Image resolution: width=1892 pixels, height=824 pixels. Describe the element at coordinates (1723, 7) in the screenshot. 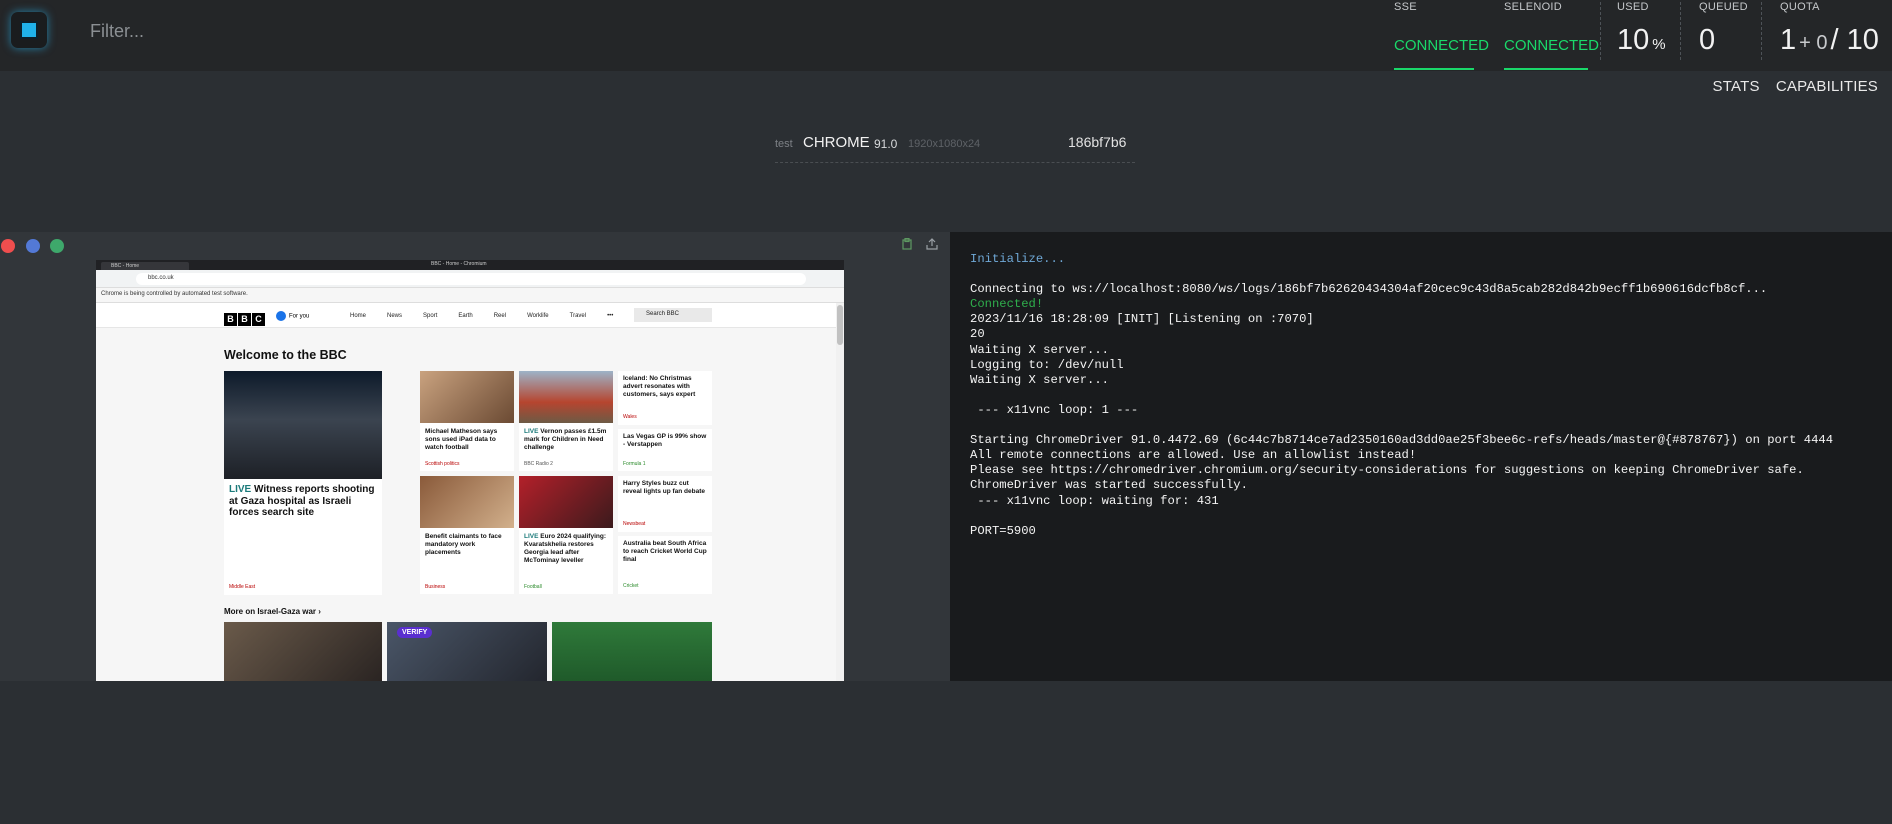

I see `queued-label: QUEUED` at that location.